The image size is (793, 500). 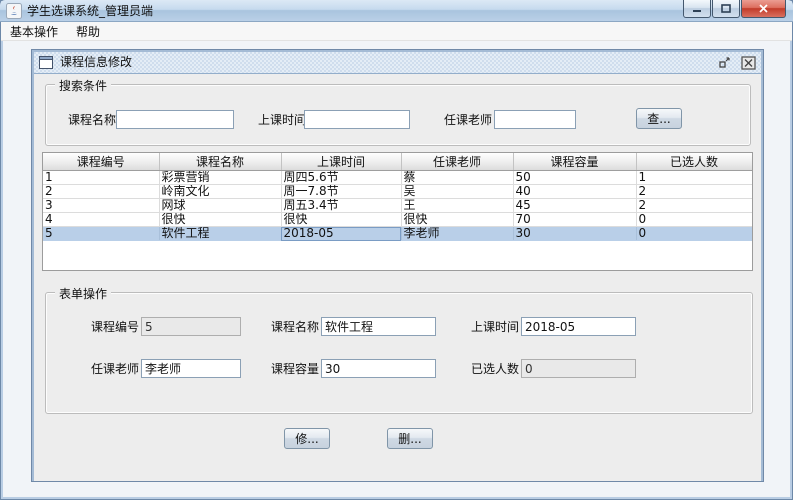 What do you see at coordinates (396, 11) in the screenshot?
I see `window-titlebar: 学生选课系统_管理员端` at bounding box center [396, 11].